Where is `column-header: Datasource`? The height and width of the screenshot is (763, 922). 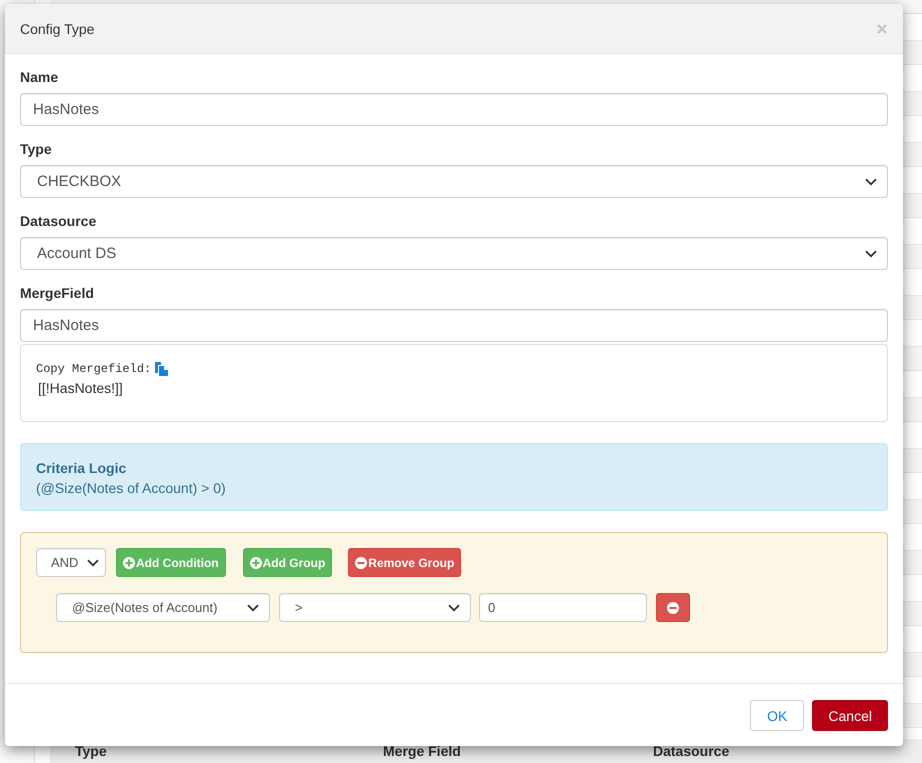 column-header: Datasource is located at coordinates (691, 751).